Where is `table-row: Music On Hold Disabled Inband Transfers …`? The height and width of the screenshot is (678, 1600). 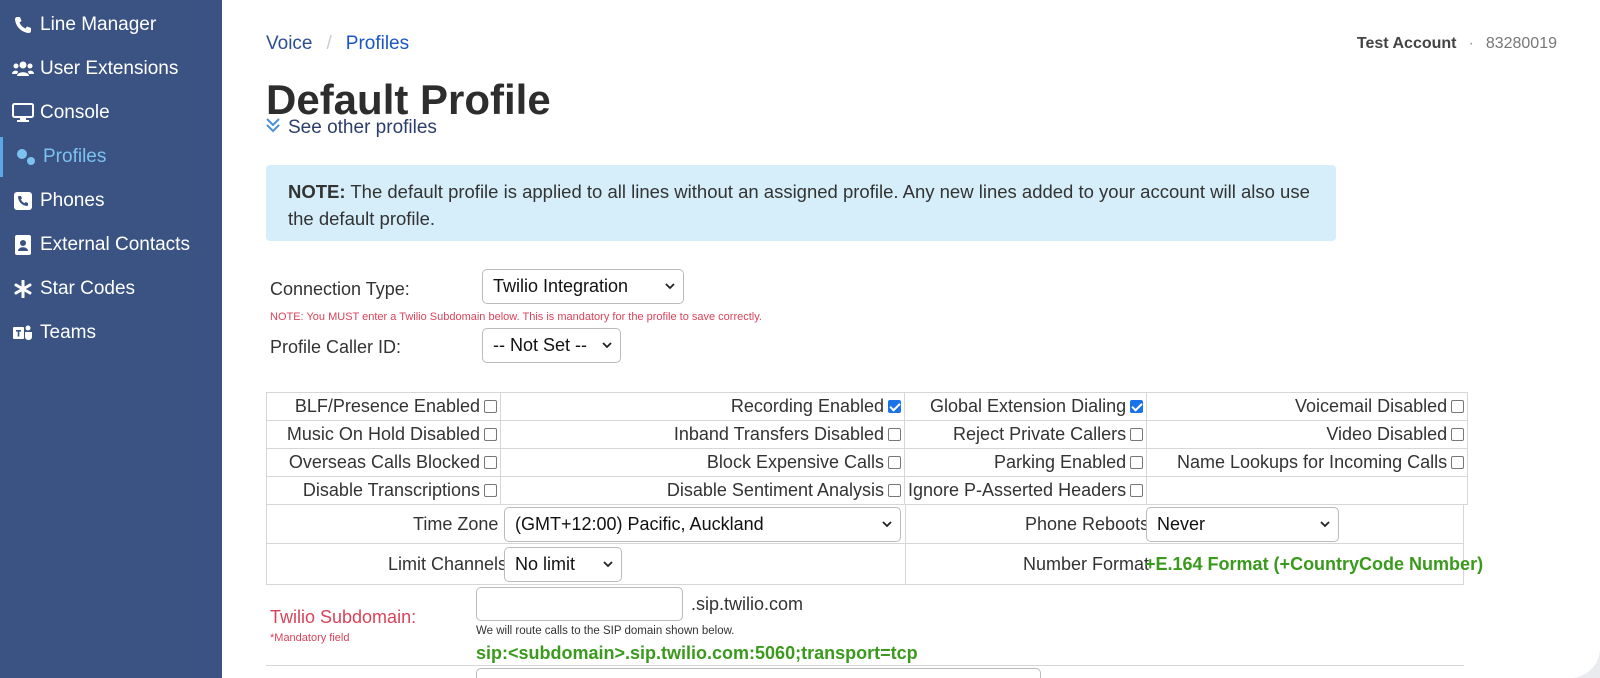
table-row: Music On Hold Disabled Inband Transfers … is located at coordinates (867, 434).